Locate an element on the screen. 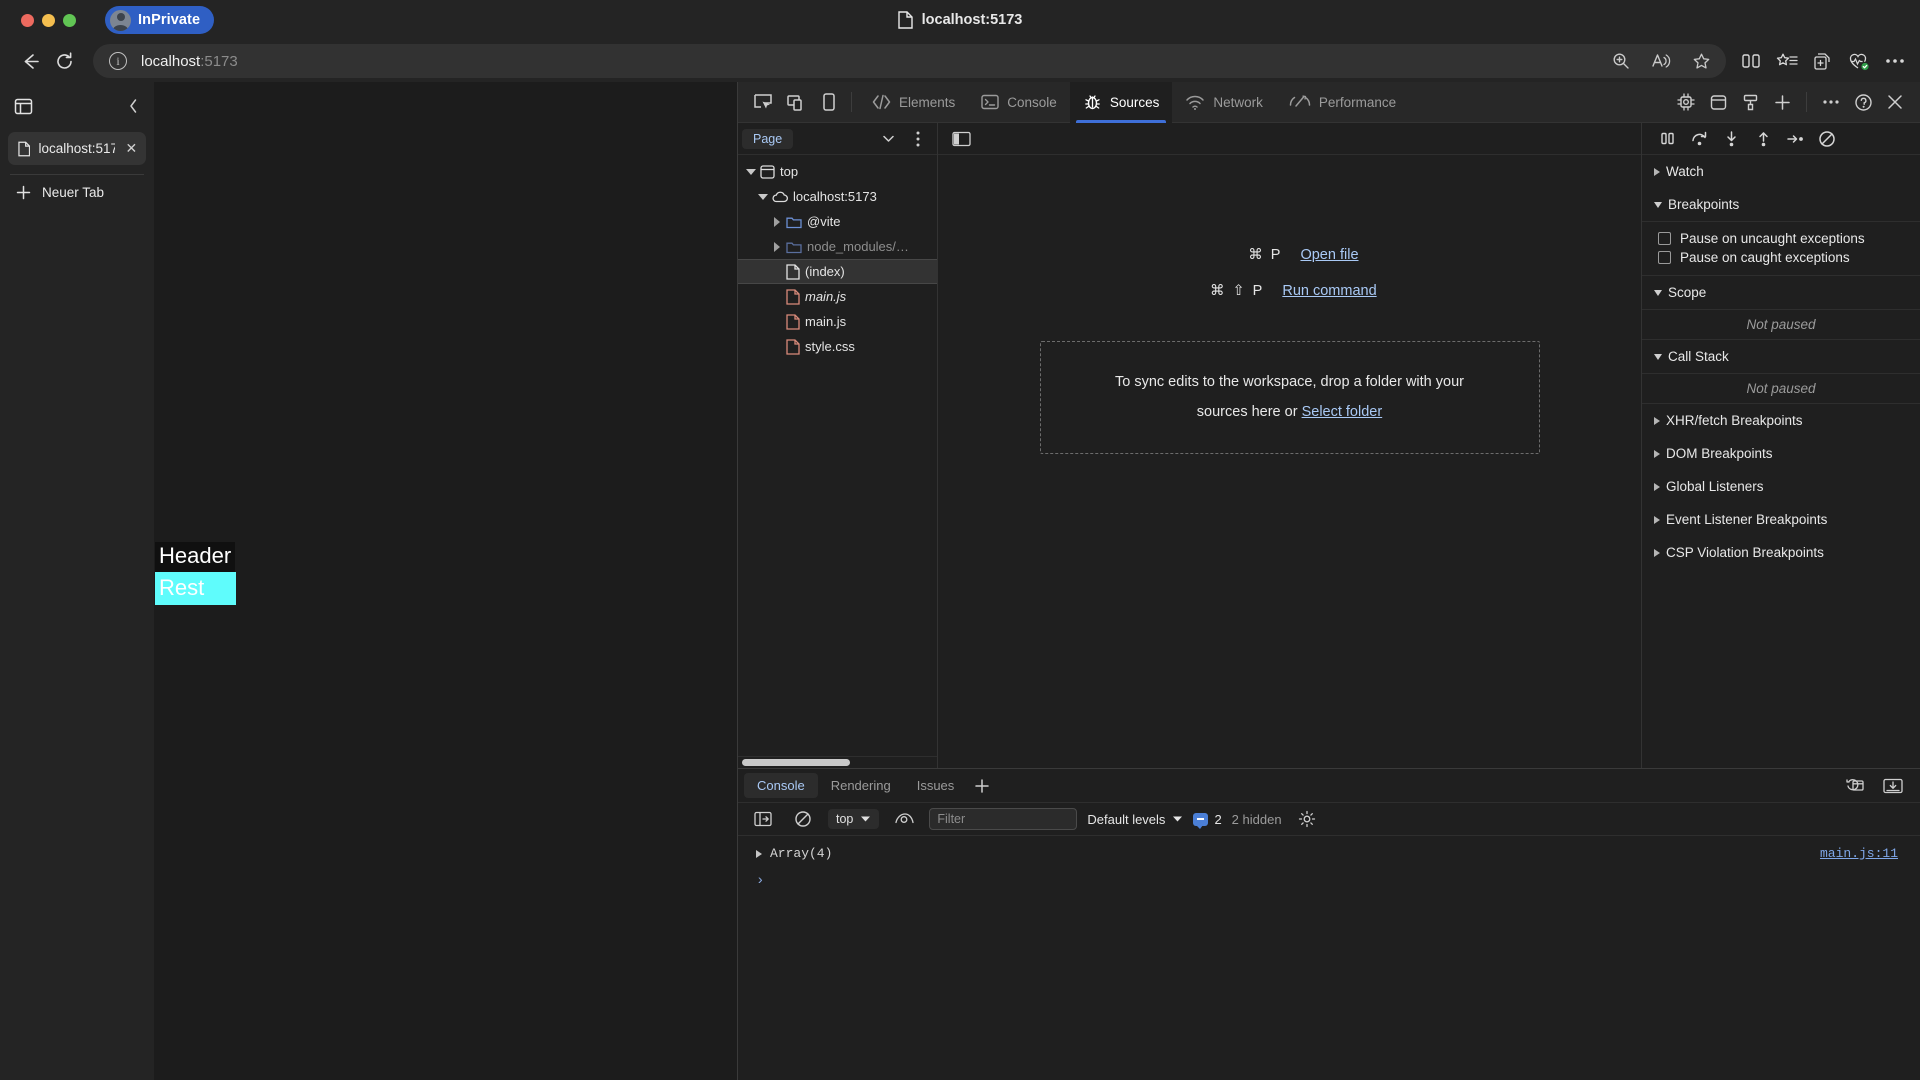  tree-item-vite: @vite is located at coordinates (837, 221).